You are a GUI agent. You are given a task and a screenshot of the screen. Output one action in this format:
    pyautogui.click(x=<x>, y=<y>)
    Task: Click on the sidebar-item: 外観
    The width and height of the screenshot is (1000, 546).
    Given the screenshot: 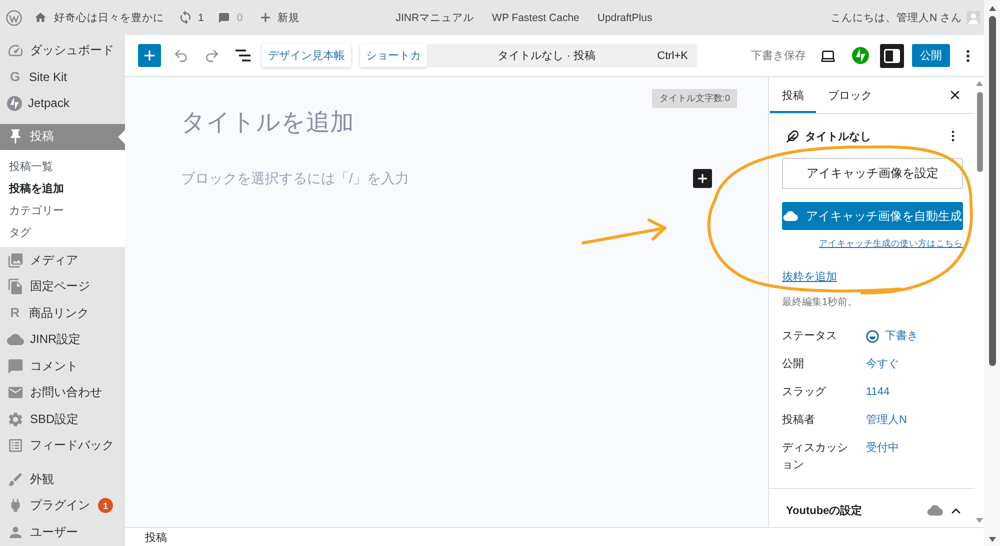 What is the action you would take?
    pyautogui.click(x=62, y=479)
    